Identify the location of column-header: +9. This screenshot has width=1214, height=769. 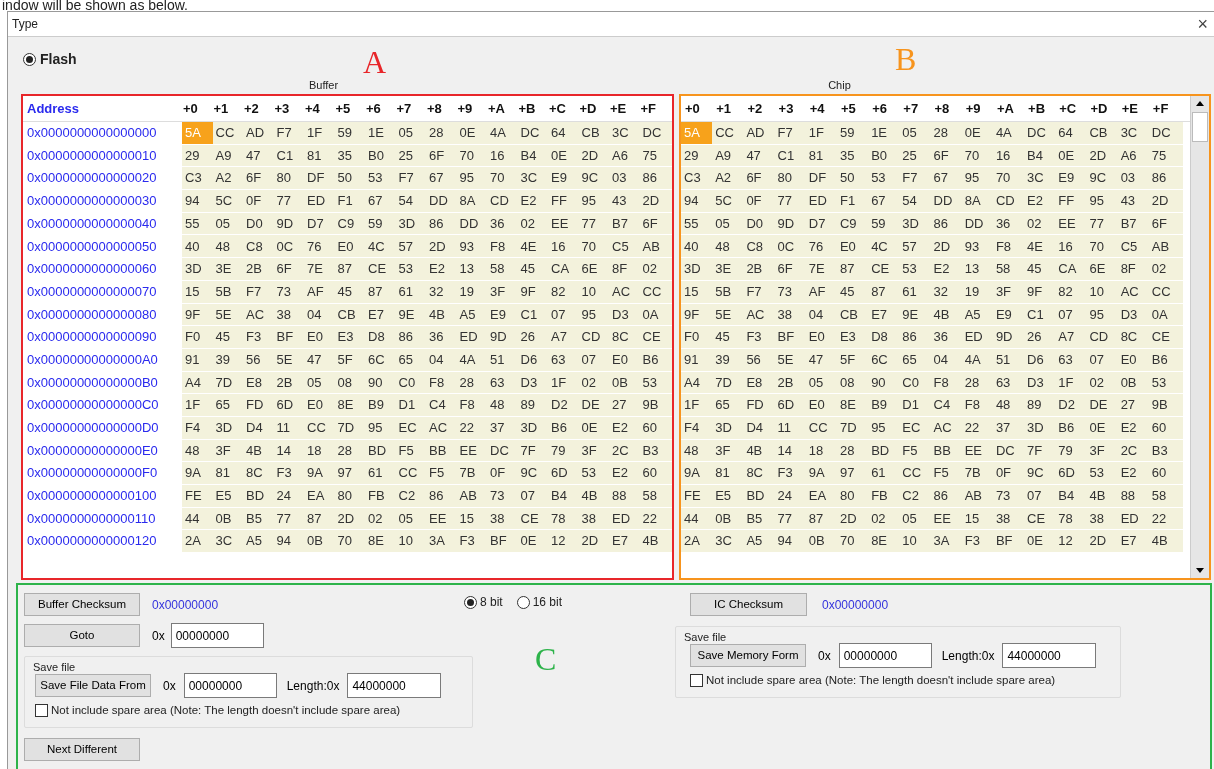
(973, 108).